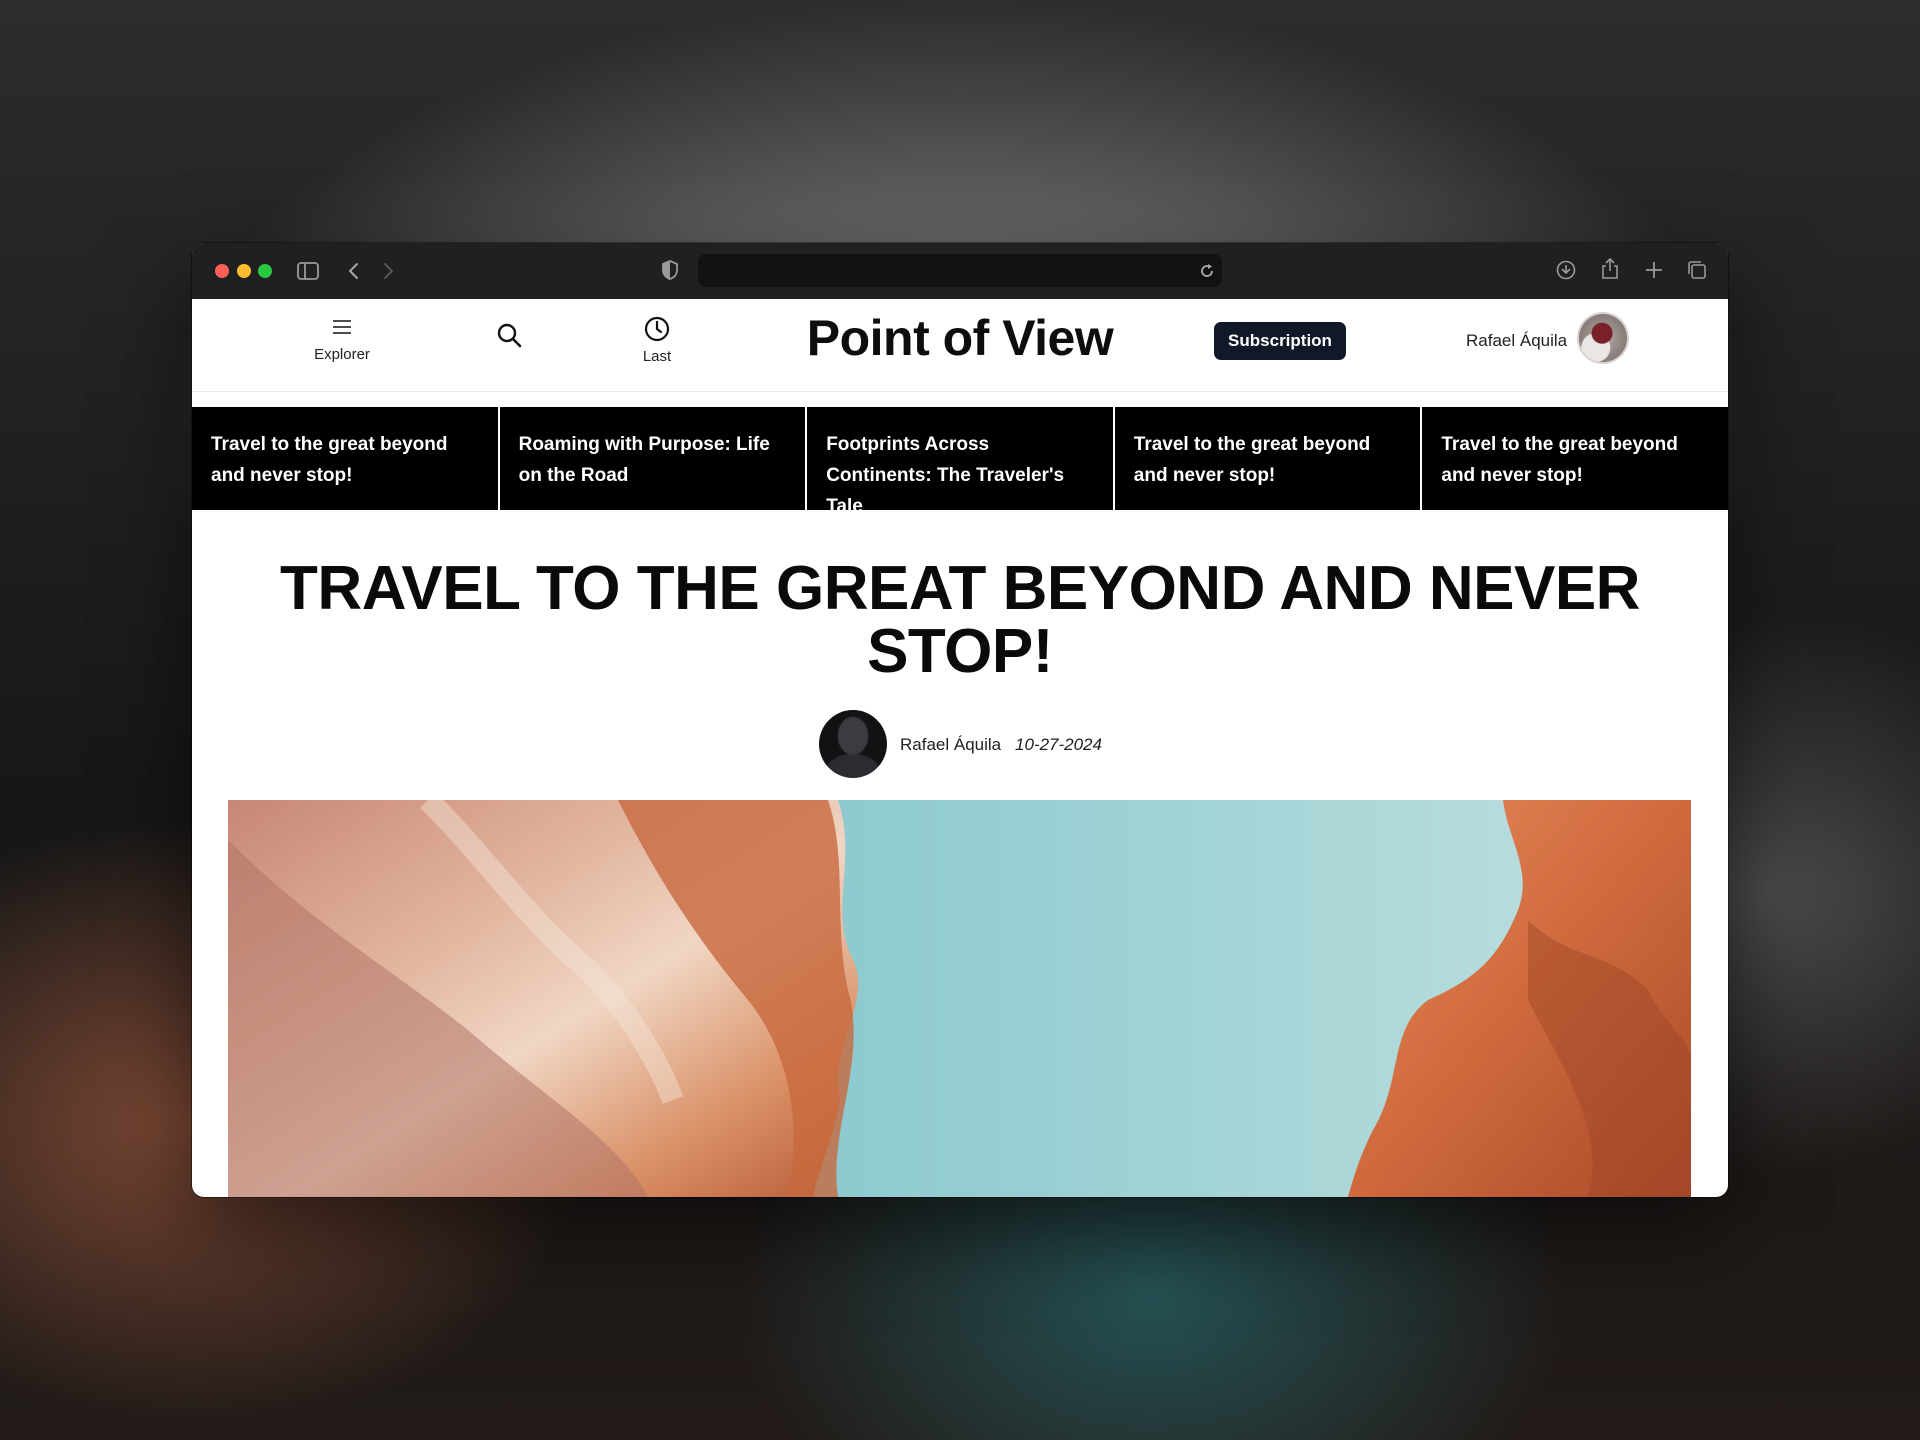 The width and height of the screenshot is (1920, 1440). Describe the element at coordinates (1697, 270) in the screenshot. I see `tab-overview-icon` at that location.